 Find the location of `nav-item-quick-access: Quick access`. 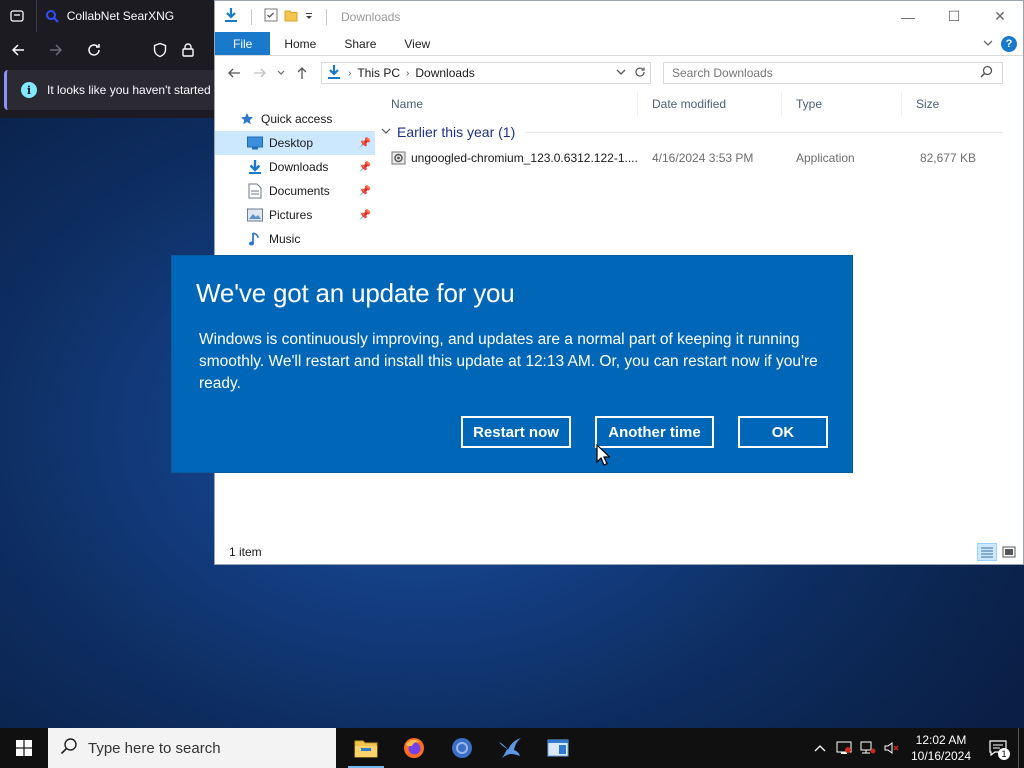

nav-item-quick-access: Quick access is located at coordinates (295, 119).